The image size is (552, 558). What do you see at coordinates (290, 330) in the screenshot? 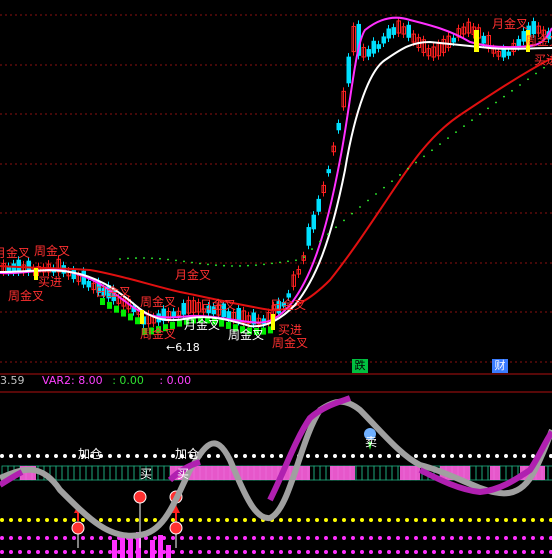
I see `signal-buy-2: 买进` at bounding box center [290, 330].